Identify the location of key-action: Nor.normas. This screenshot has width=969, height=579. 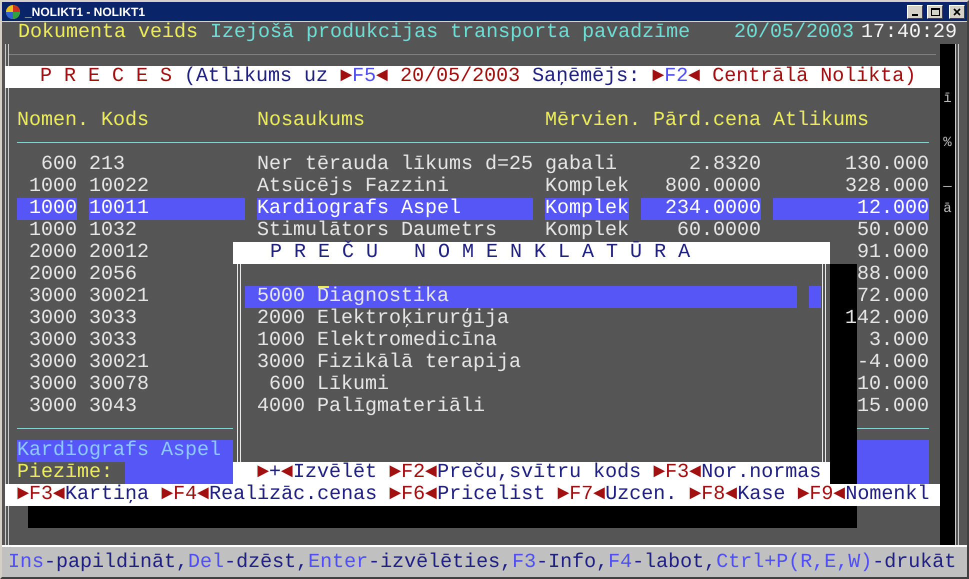
(761, 473).